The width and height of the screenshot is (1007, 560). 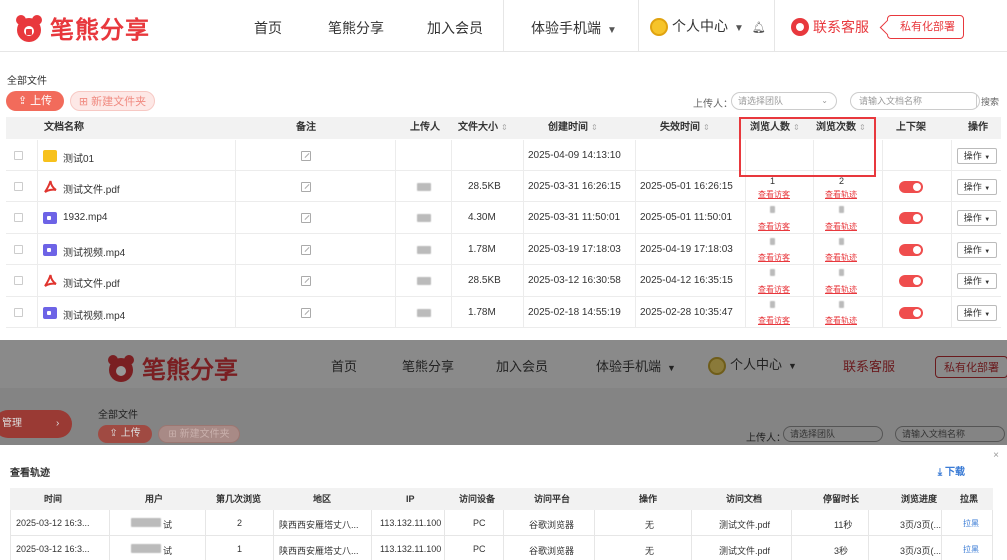 What do you see at coordinates (659, 27) in the screenshot?
I see `coin-avatar-icon` at bounding box center [659, 27].